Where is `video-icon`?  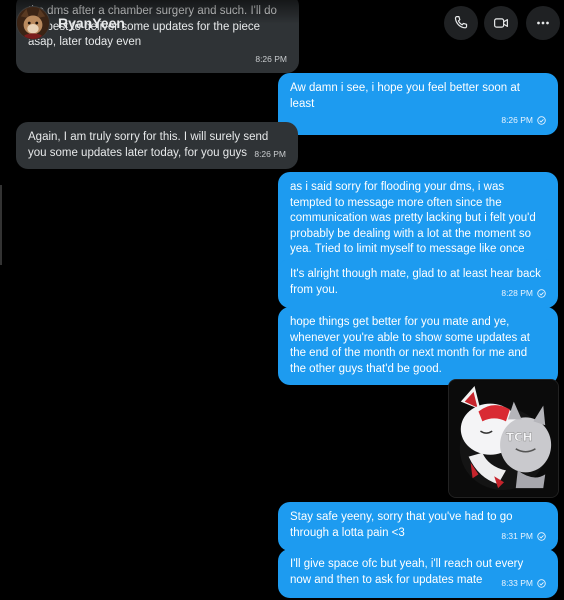 video-icon is located at coordinates (501, 23).